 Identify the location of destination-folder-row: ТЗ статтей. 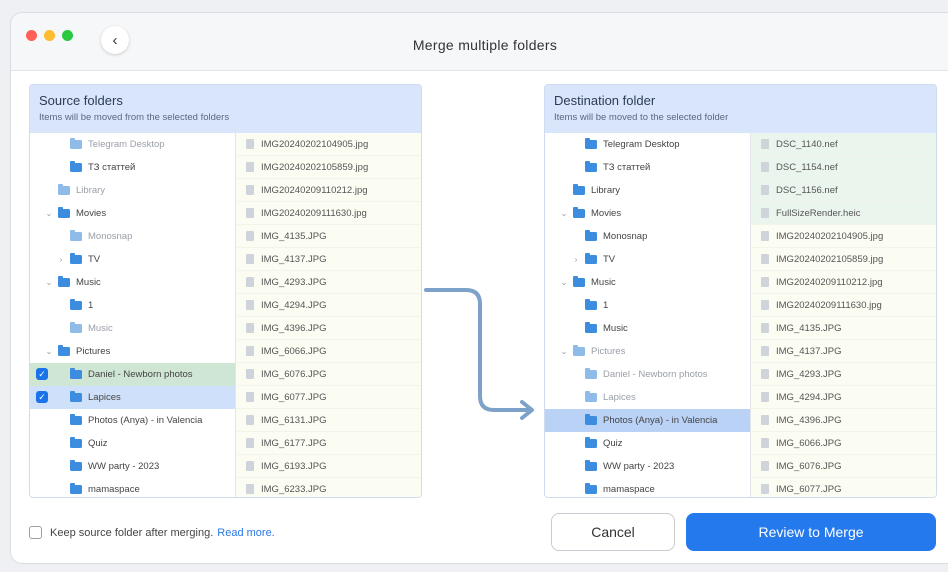
(647, 167).